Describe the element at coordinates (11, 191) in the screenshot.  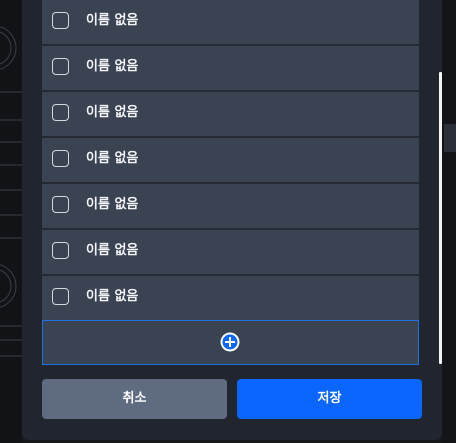
I see `background-decoration` at that location.